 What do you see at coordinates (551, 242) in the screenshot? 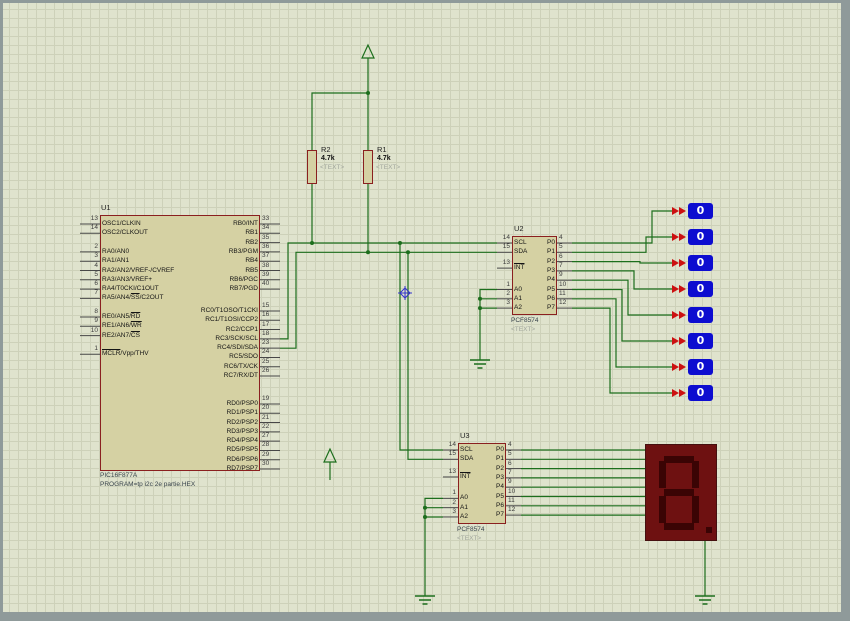
I see `pin-label: P0` at bounding box center [551, 242].